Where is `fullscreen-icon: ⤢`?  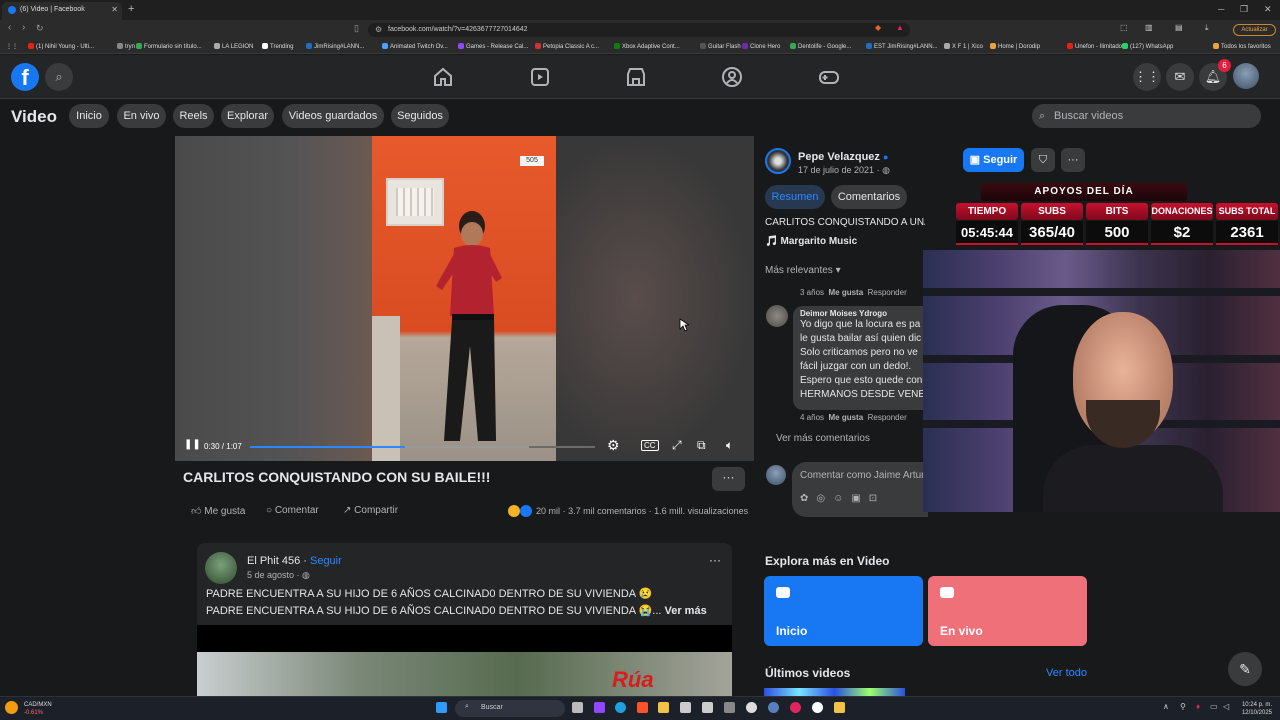
fullscreen-icon: ⤢ is located at coordinates (677, 445).